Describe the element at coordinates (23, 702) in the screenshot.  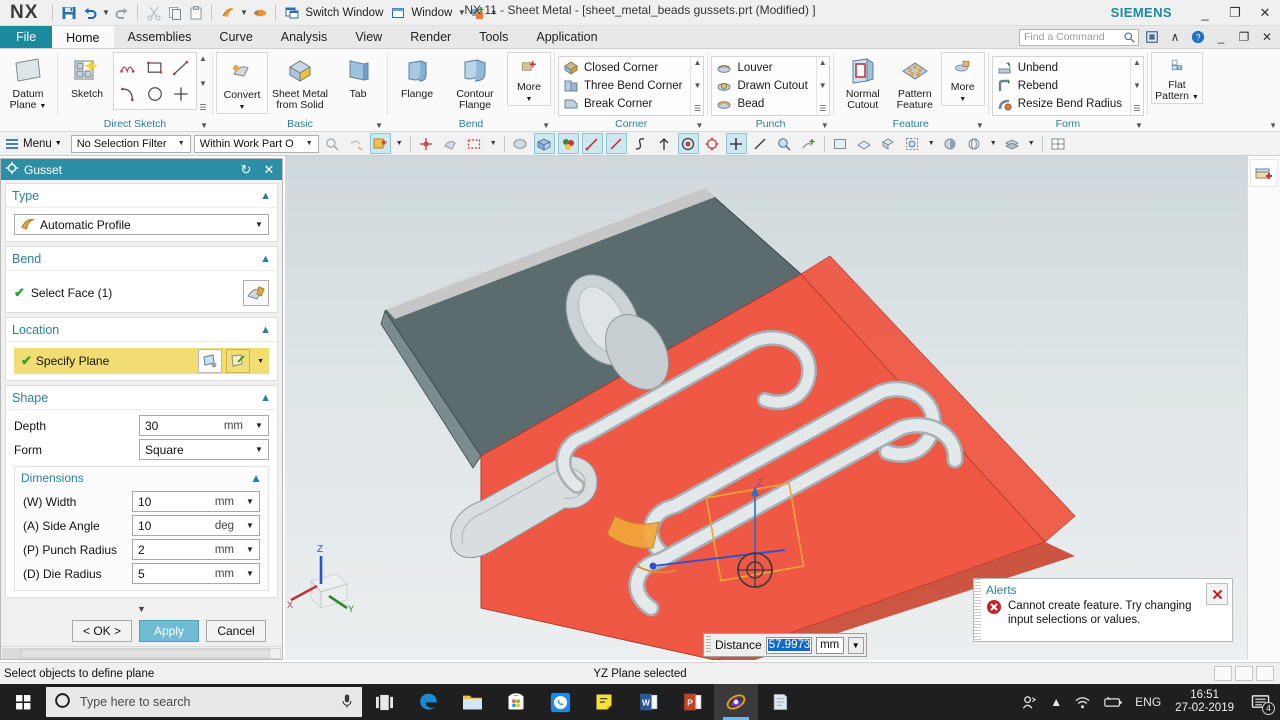
I see `start-button` at that location.